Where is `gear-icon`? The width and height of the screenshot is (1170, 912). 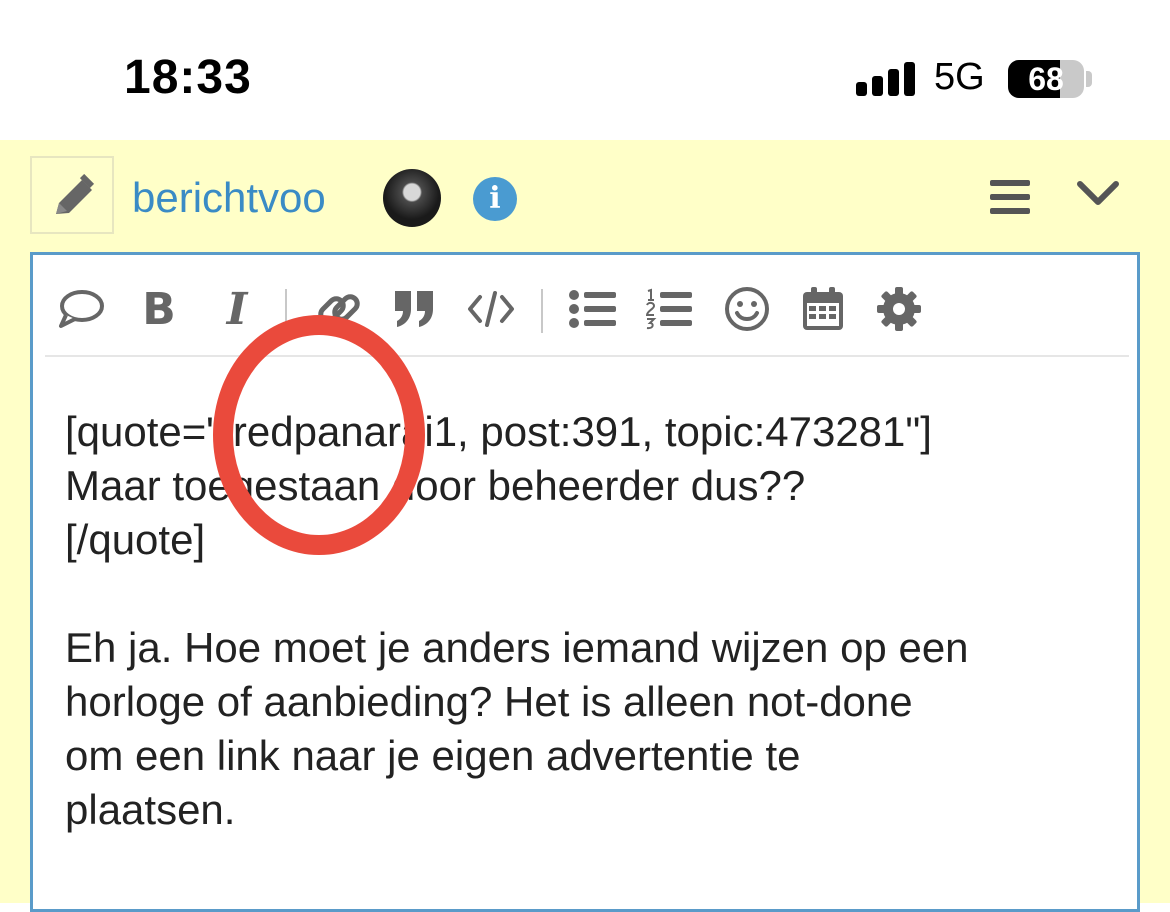
gear-icon is located at coordinates (899, 309).